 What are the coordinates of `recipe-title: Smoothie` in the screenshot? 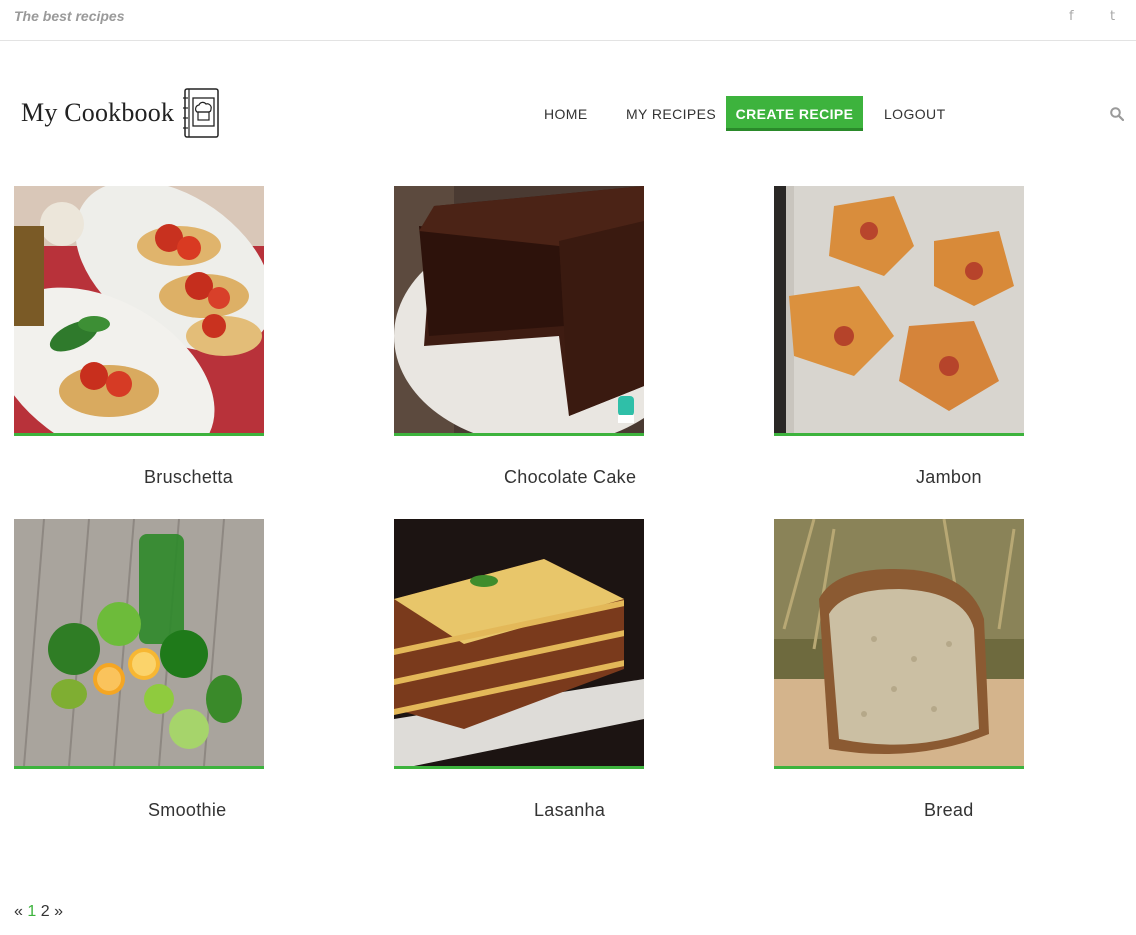 It's located at (187, 810).